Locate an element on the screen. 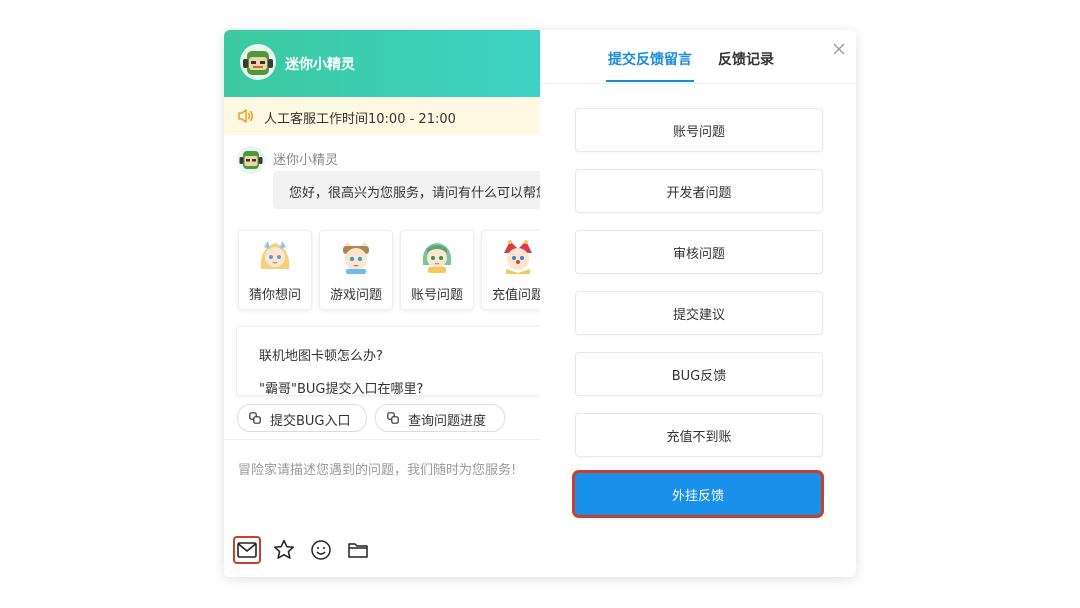 The width and height of the screenshot is (1080, 608). card-recharge-questions: 充值问题 is located at coordinates (510, 270).